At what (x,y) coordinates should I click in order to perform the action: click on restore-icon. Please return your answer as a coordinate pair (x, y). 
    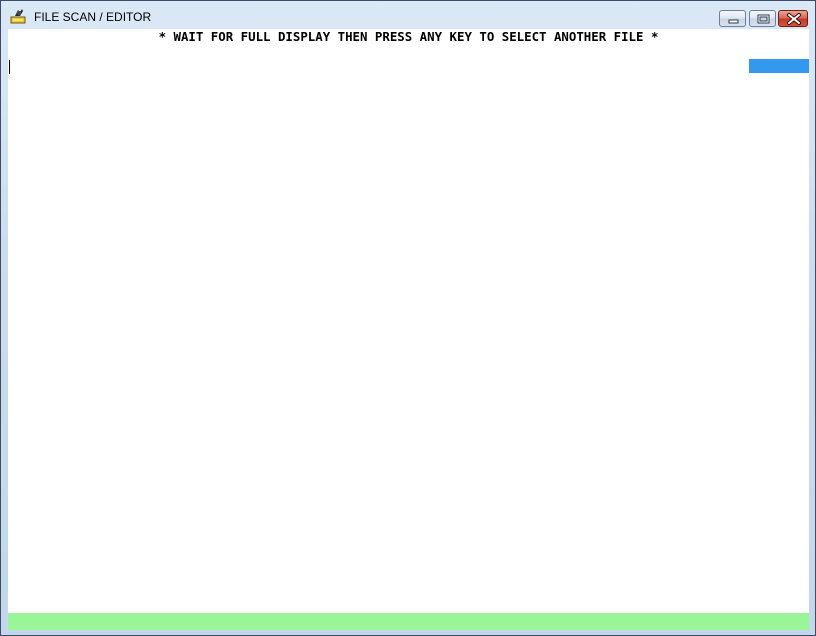
    Looking at the image, I should click on (763, 19).